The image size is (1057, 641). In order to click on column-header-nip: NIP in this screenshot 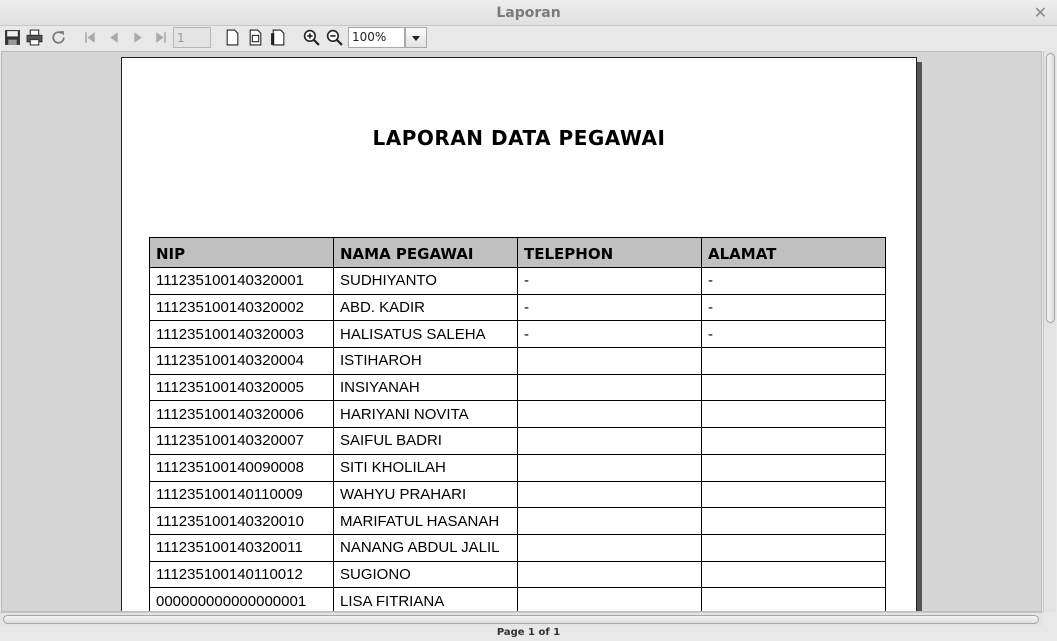, I will do `click(241, 252)`.